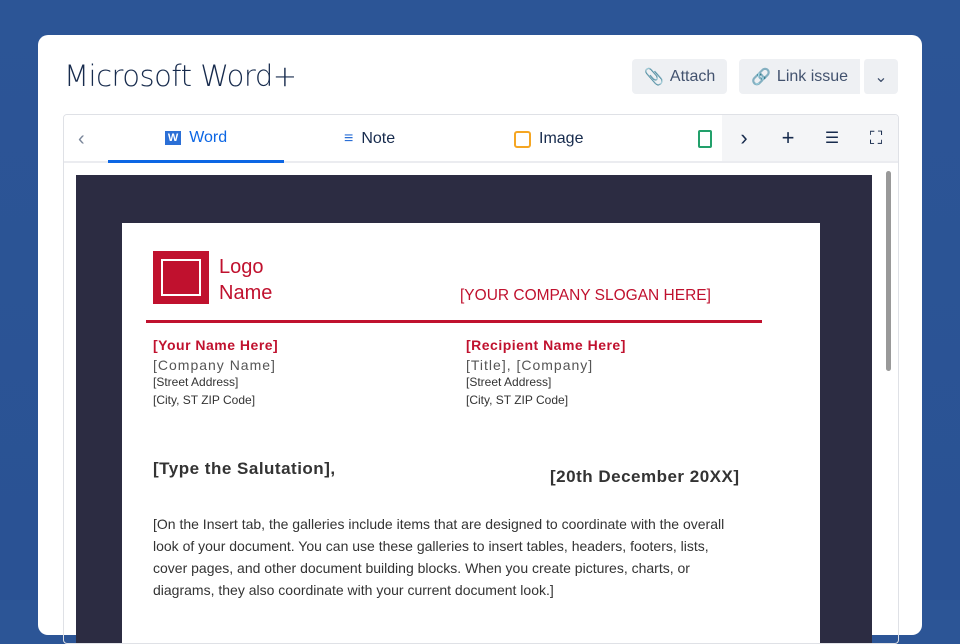 The height and width of the screenshot is (644, 960). What do you see at coordinates (378, 138) in the screenshot?
I see `tab-label: Note` at bounding box center [378, 138].